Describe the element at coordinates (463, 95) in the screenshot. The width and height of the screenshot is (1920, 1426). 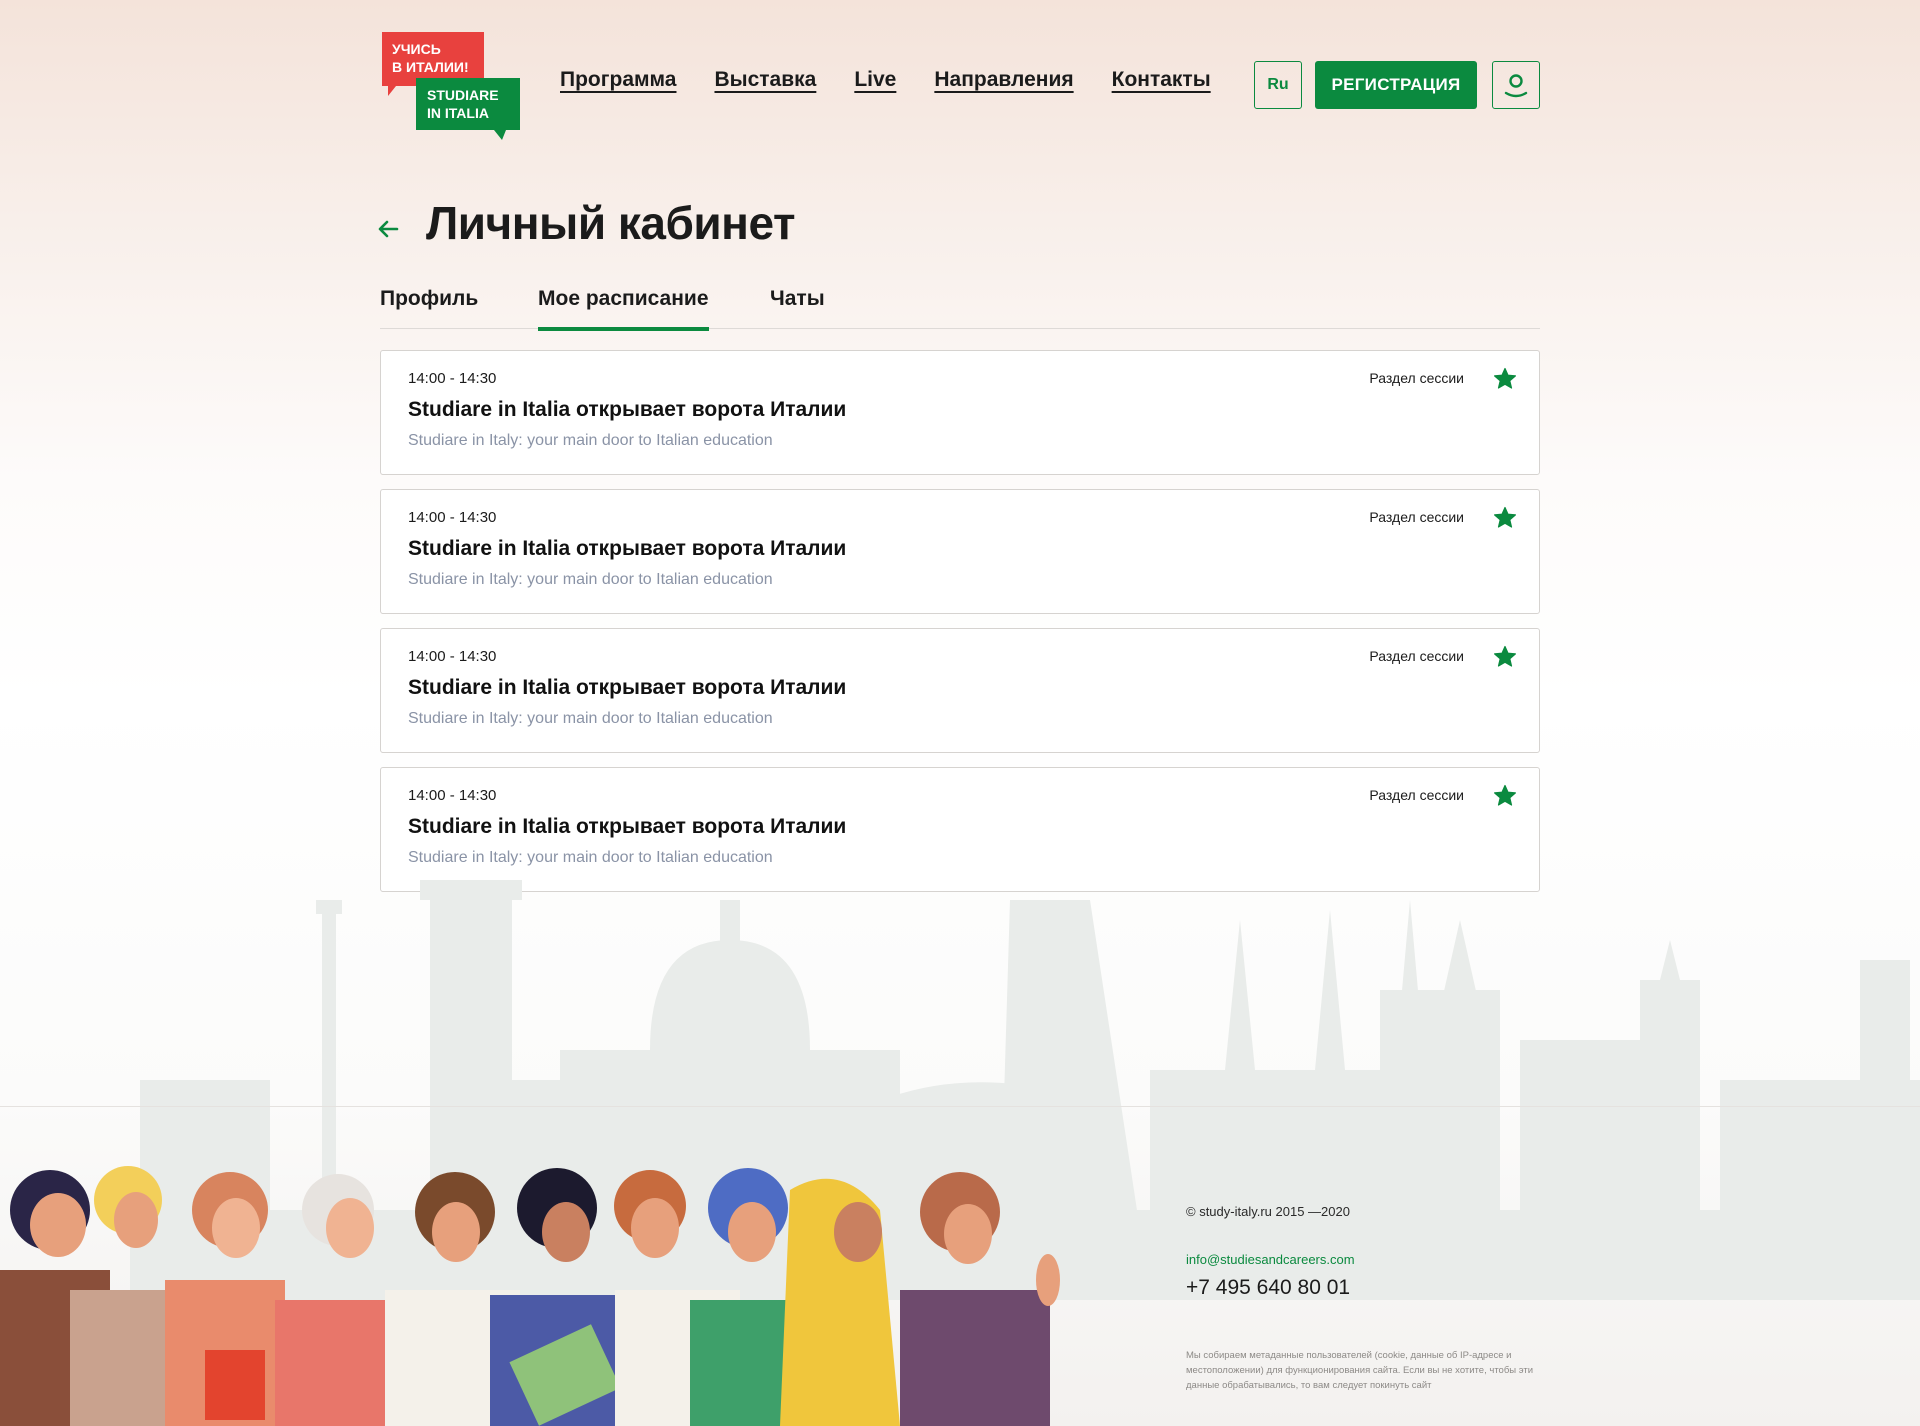
I see `logo-text-3: STUDIARE` at that location.